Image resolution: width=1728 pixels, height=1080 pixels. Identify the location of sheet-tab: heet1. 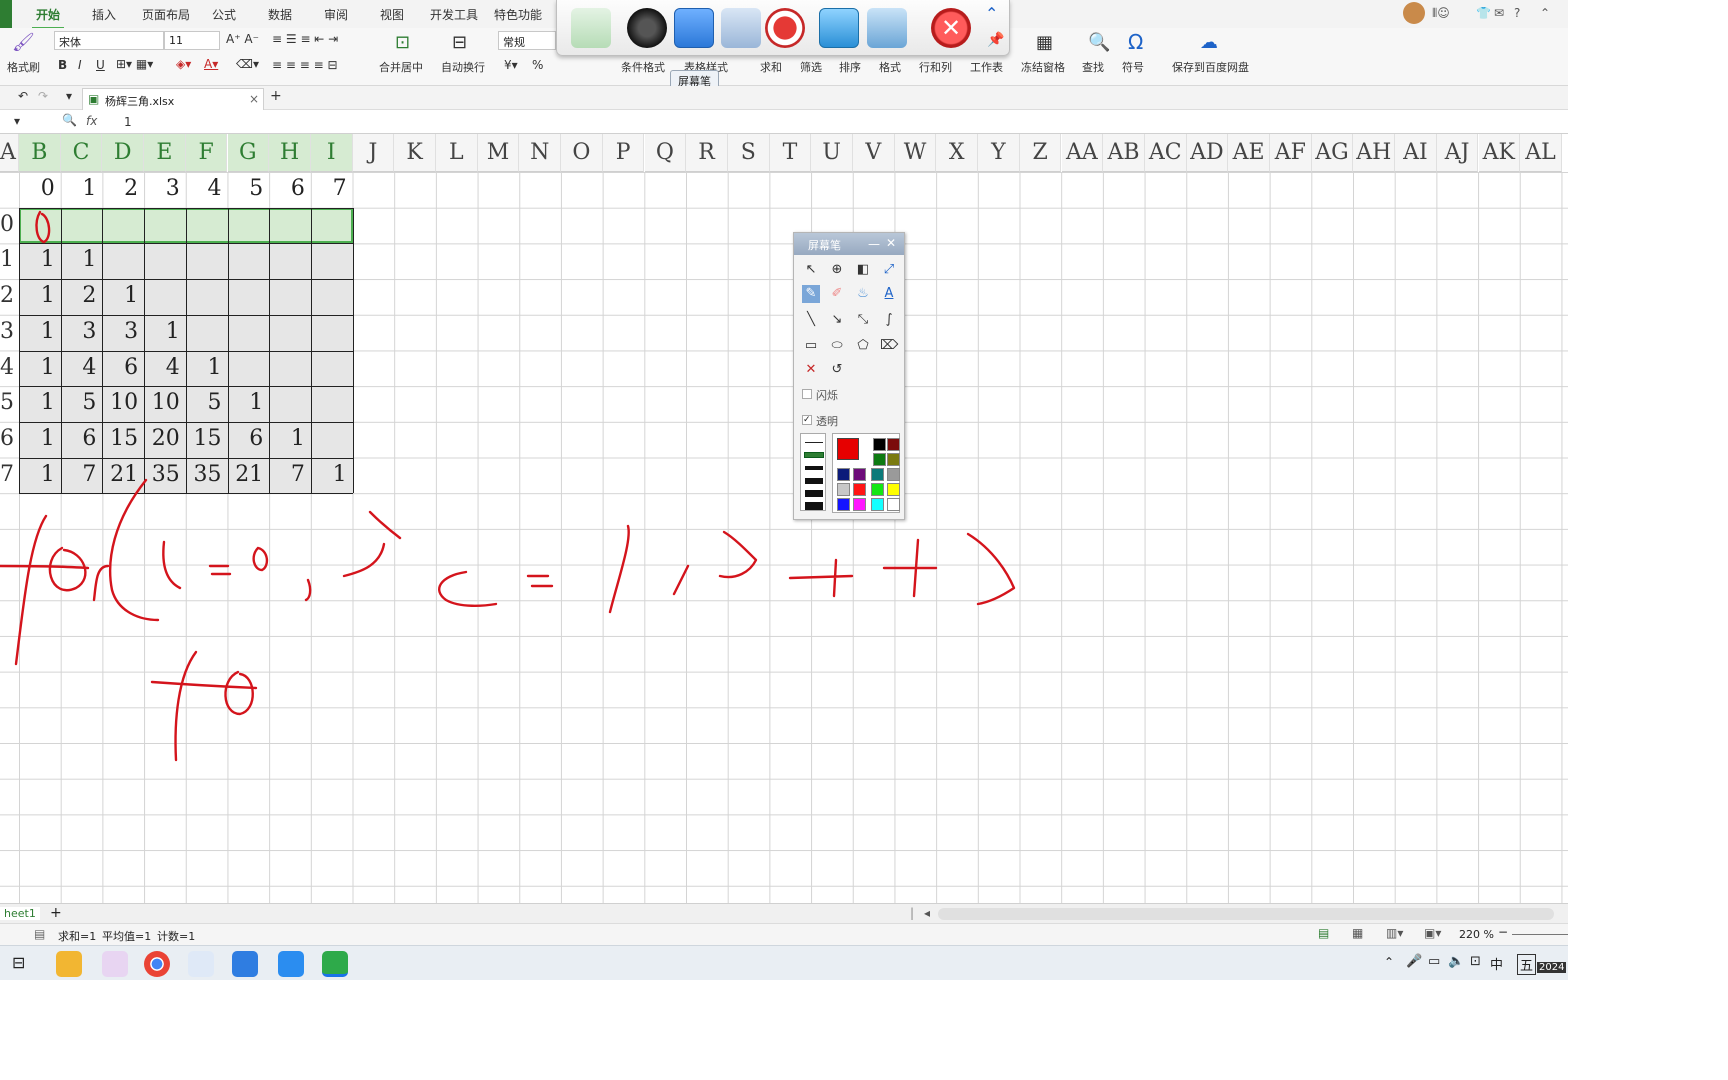
(20, 913).